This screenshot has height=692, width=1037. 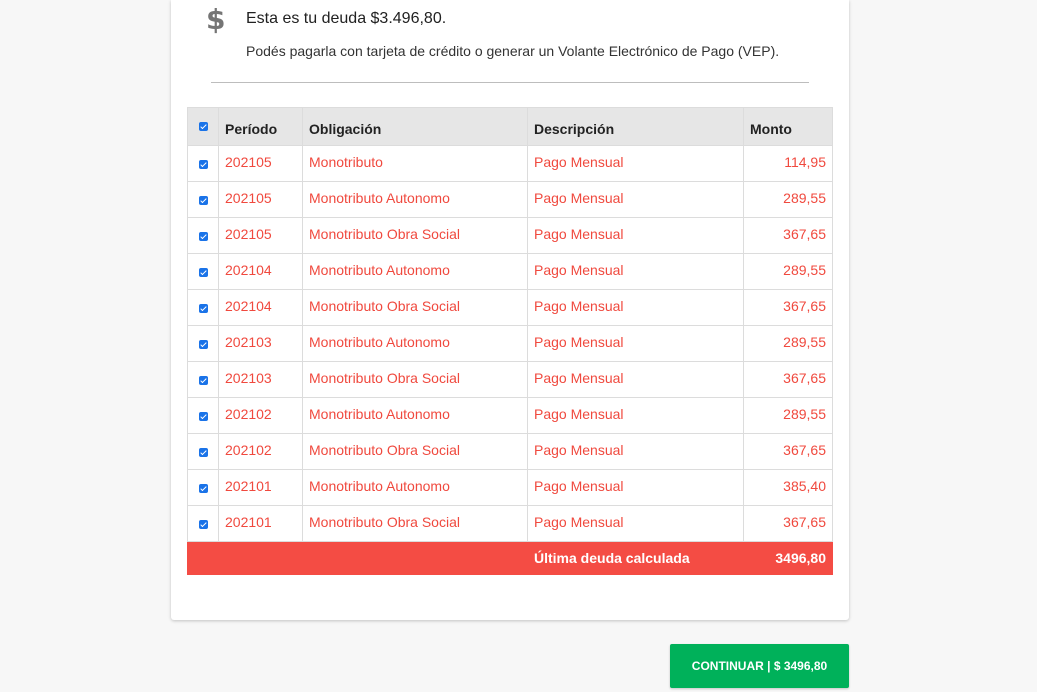 What do you see at coordinates (216, 19) in the screenshot?
I see `dollar-icon: $` at bounding box center [216, 19].